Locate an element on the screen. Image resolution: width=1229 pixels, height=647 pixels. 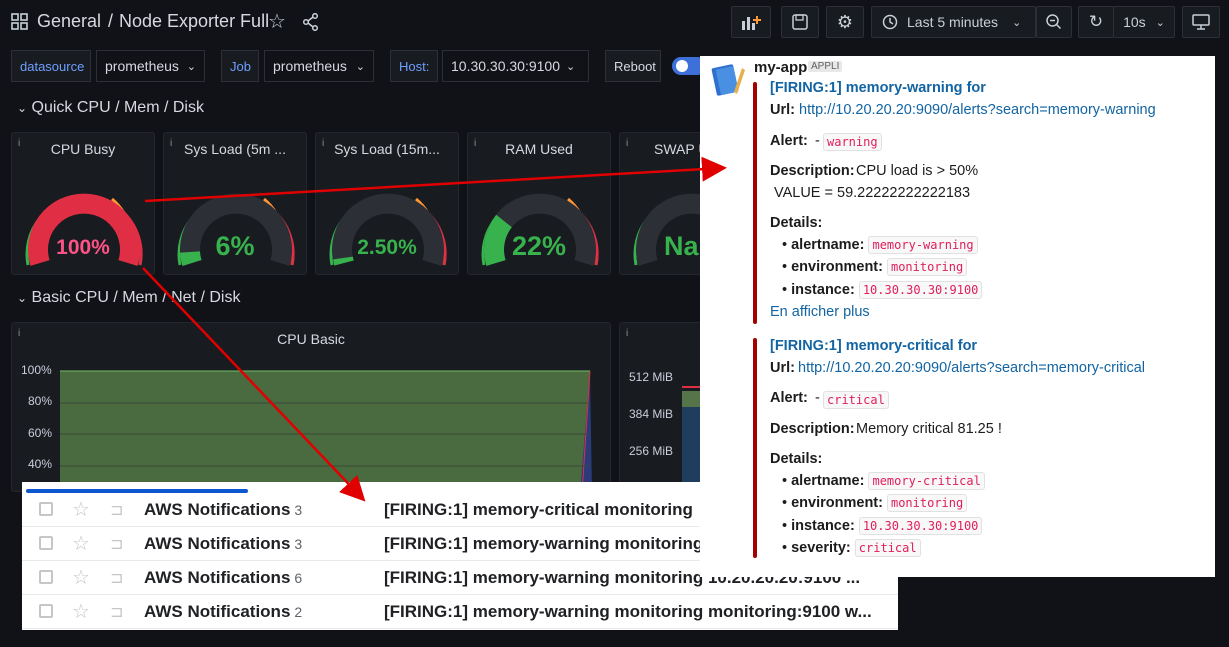
y-tick: 40% is located at coordinates (40, 464).